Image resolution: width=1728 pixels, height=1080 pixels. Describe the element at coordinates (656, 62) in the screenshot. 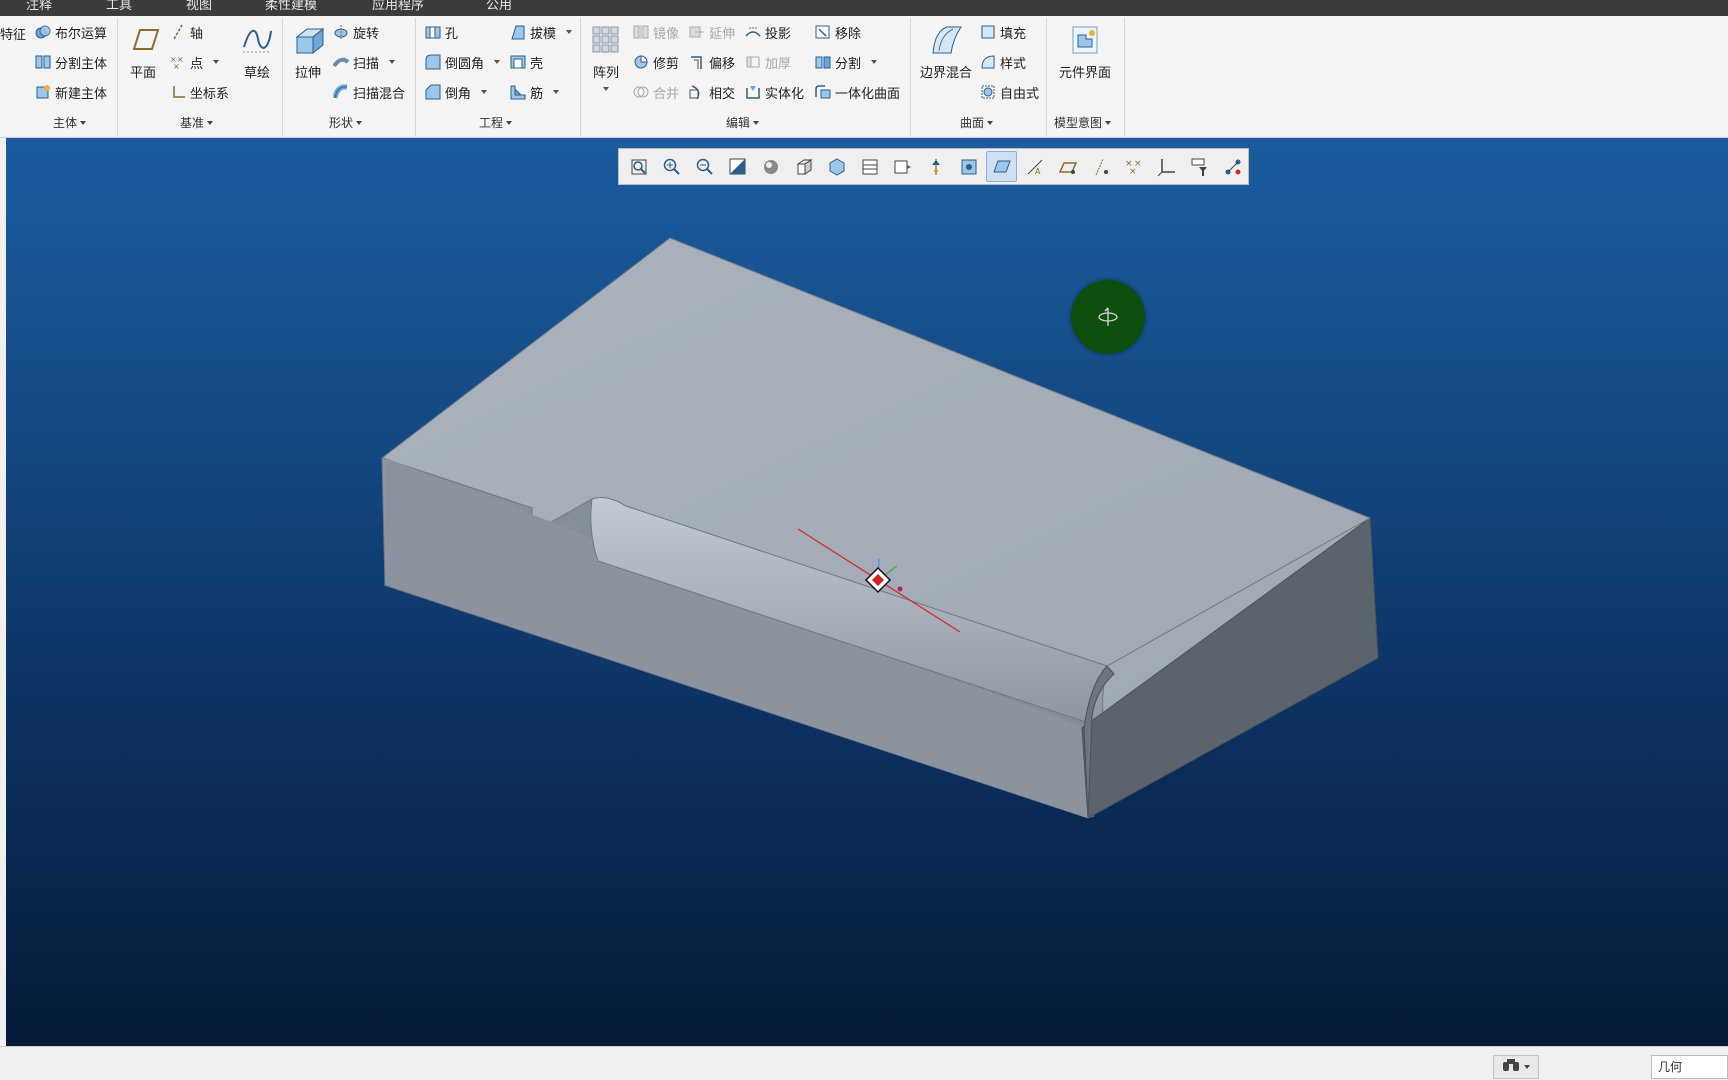

I see `trim-button: 修剪` at that location.